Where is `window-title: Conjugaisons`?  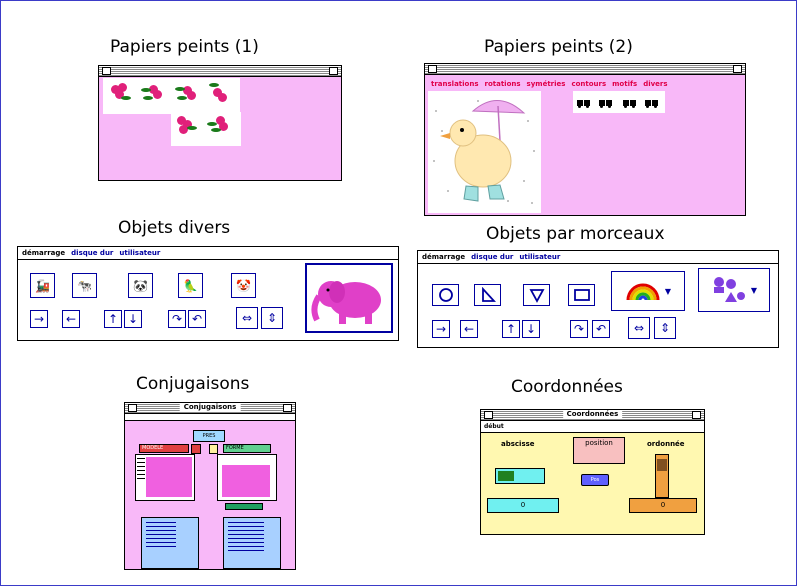 window-title: Conjugaisons is located at coordinates (210, 407).